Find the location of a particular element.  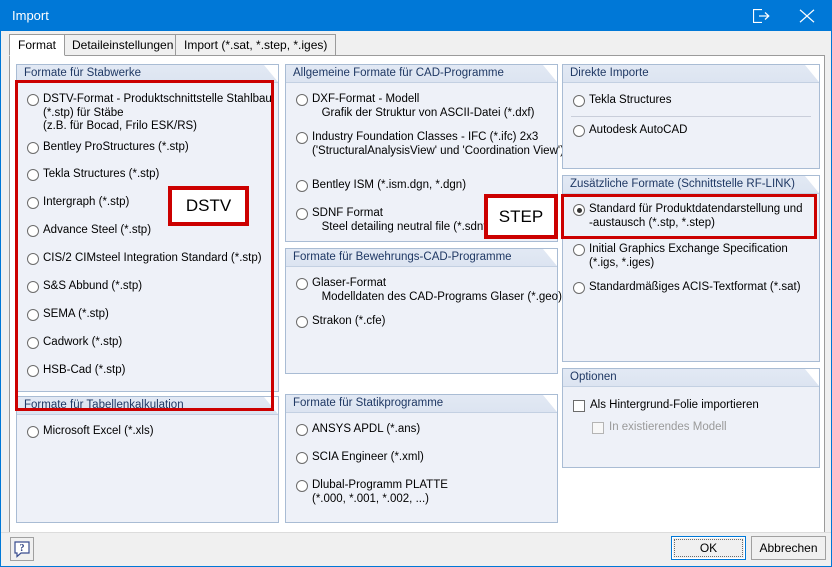

group-header: Formate für Statikprogramme is located at coordinates (421, 404).